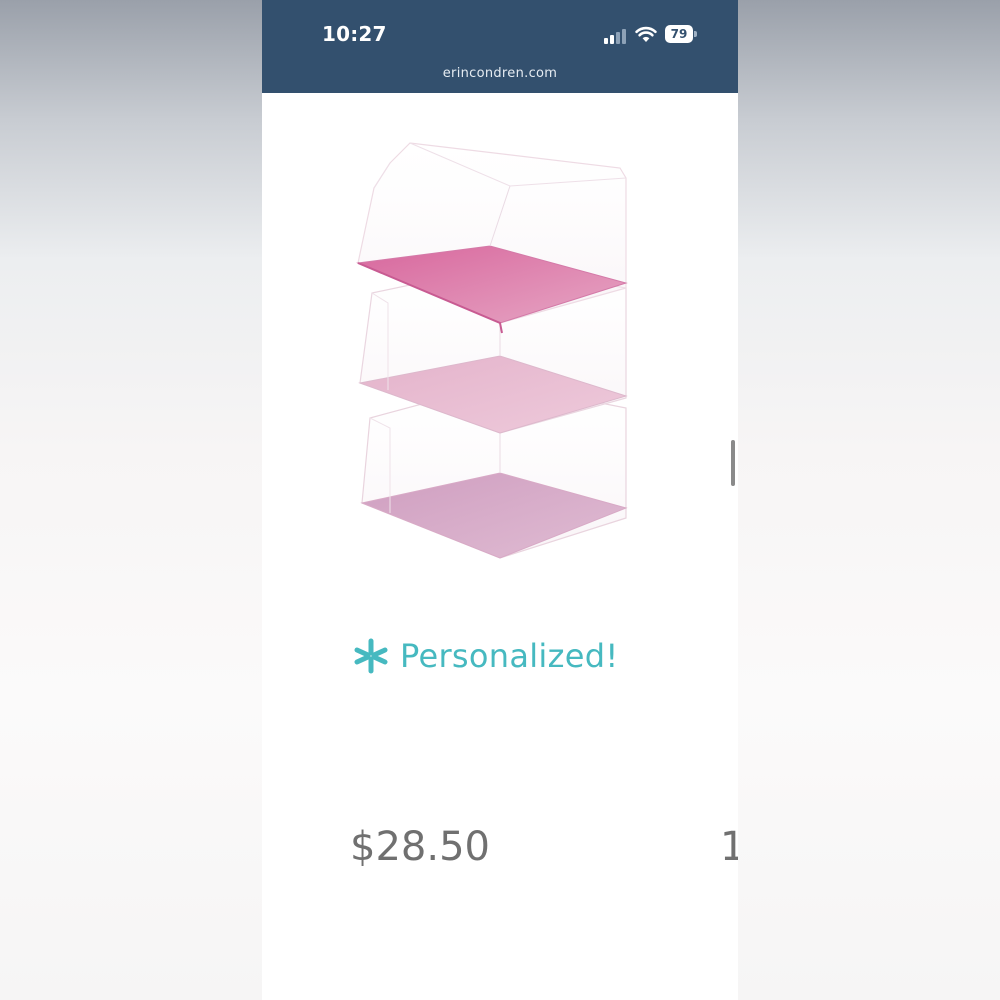 This screenshot has height=1000, width=1000. I want to click on scroll-indicator, so click(733, 463).